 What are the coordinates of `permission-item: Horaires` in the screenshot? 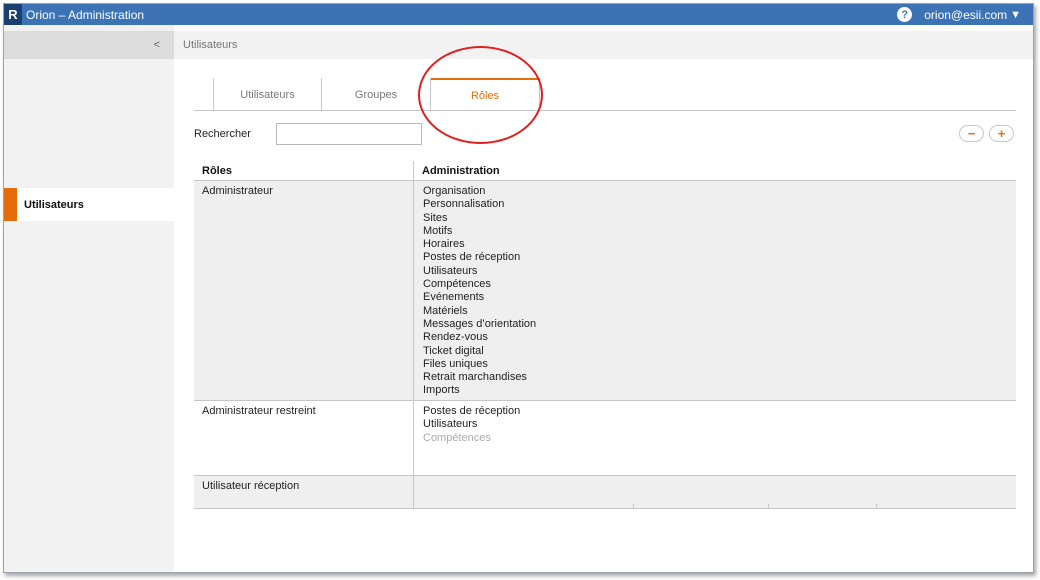 It's located at (444, 244).